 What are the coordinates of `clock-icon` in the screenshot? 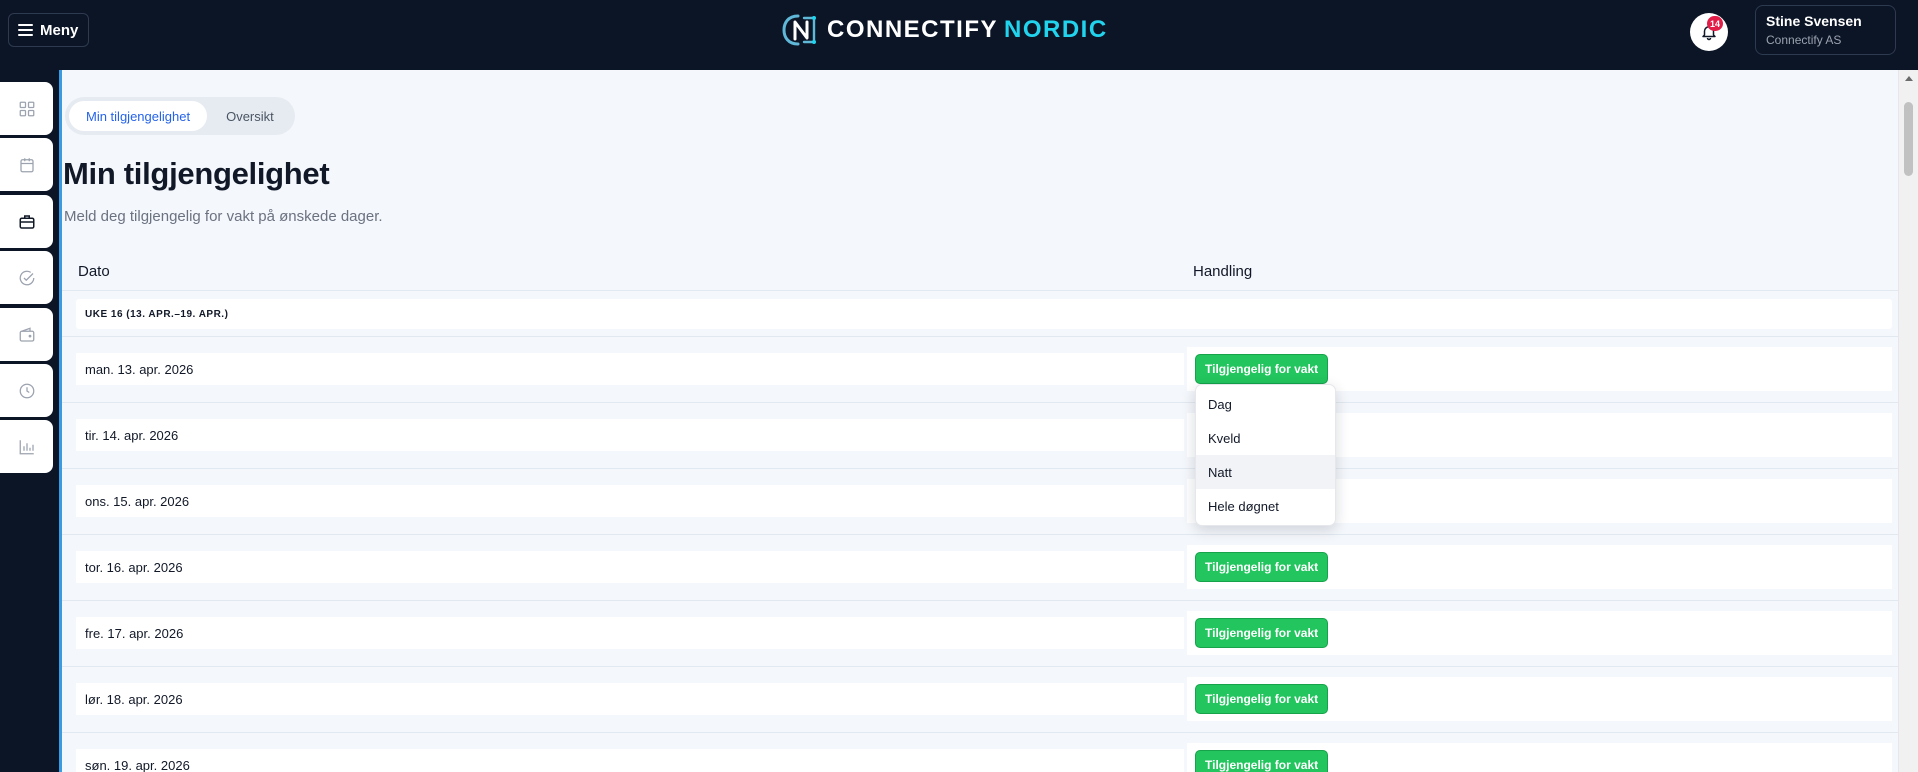 It's located at (26, 390).